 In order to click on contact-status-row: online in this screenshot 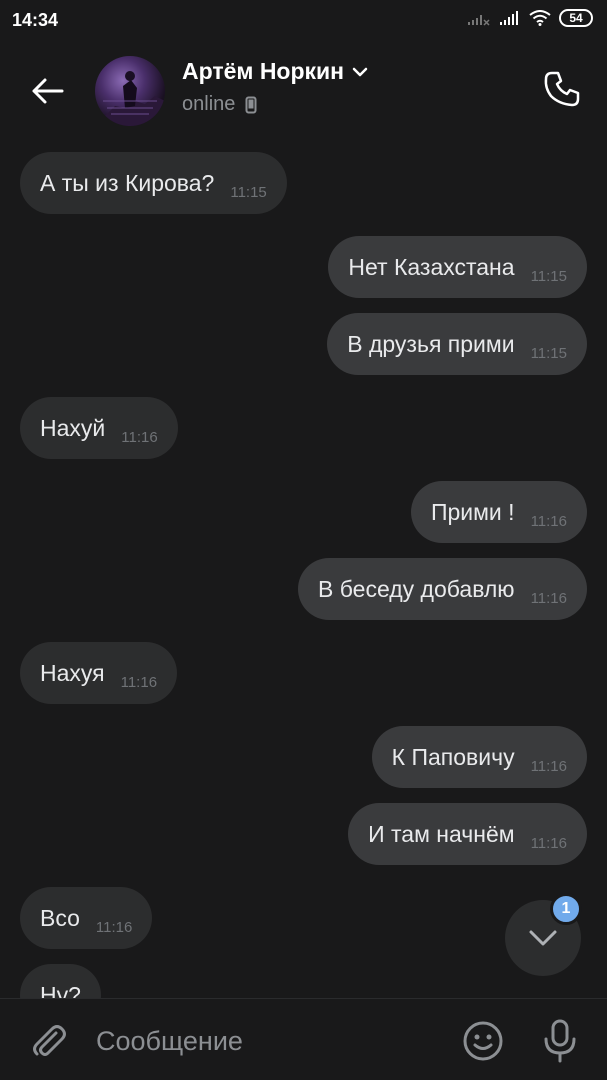, I will do `click(219, 104)`.